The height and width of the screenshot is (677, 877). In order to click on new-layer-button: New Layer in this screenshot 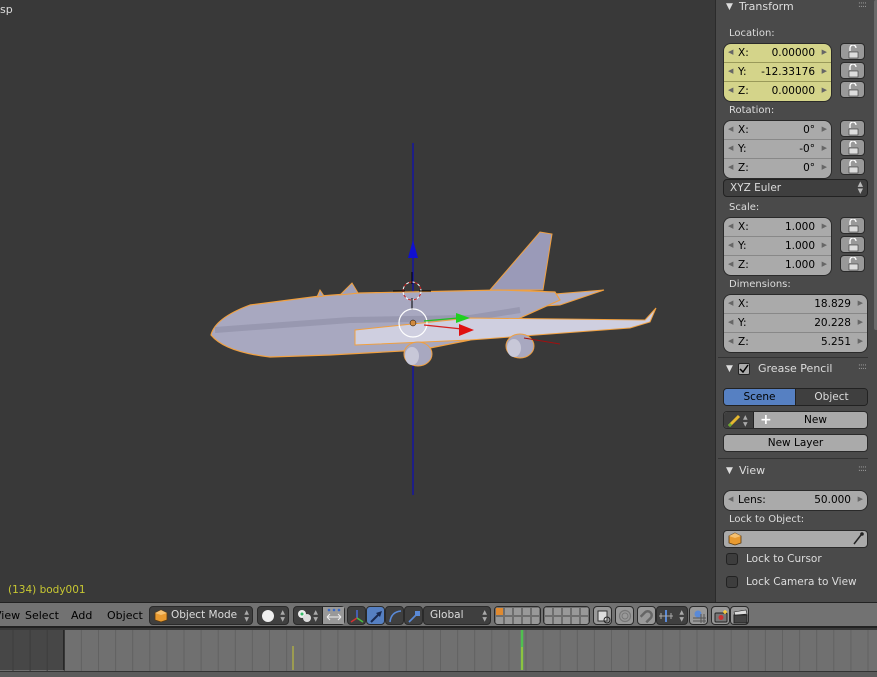, I will do `click(795, 443)`.